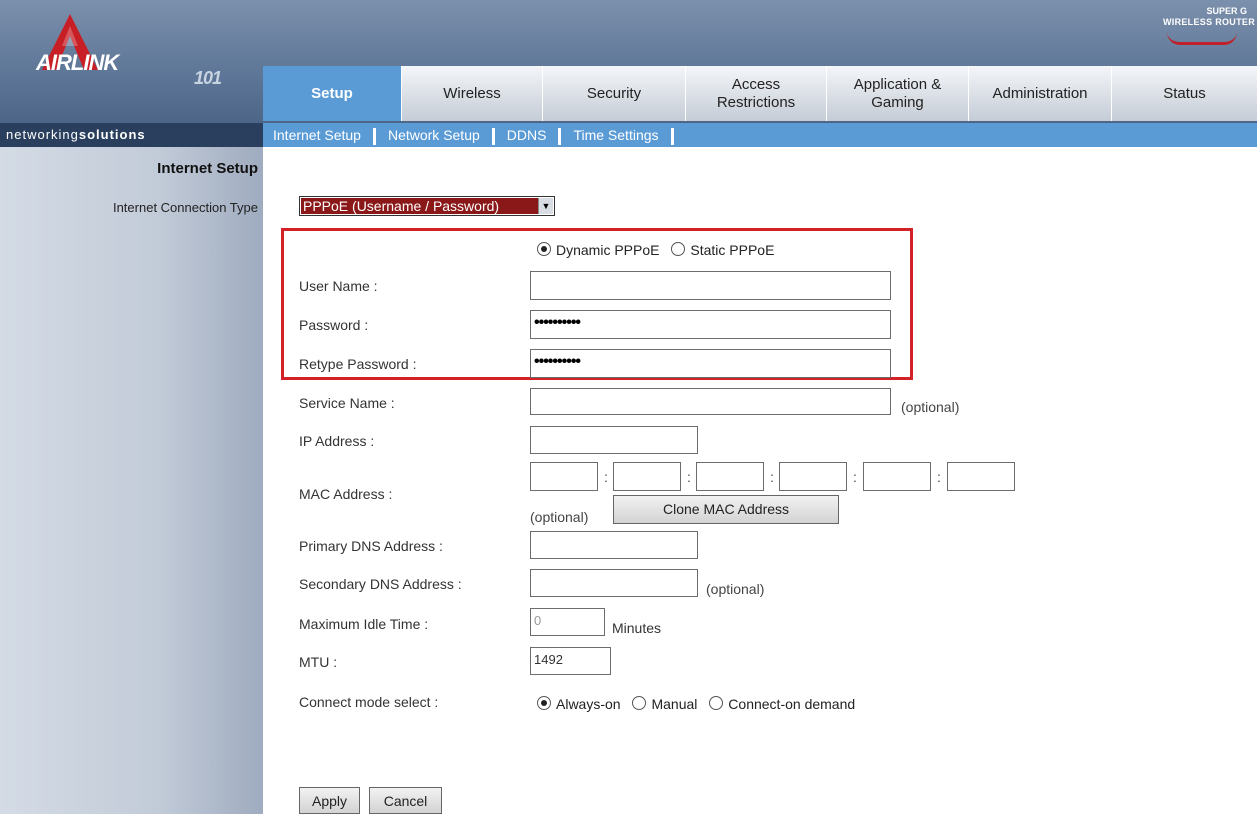  Describe the element at coordinates (756, 93) in the screenshot. I see `tab-access-restrictions: Access Restrictions` at that location.